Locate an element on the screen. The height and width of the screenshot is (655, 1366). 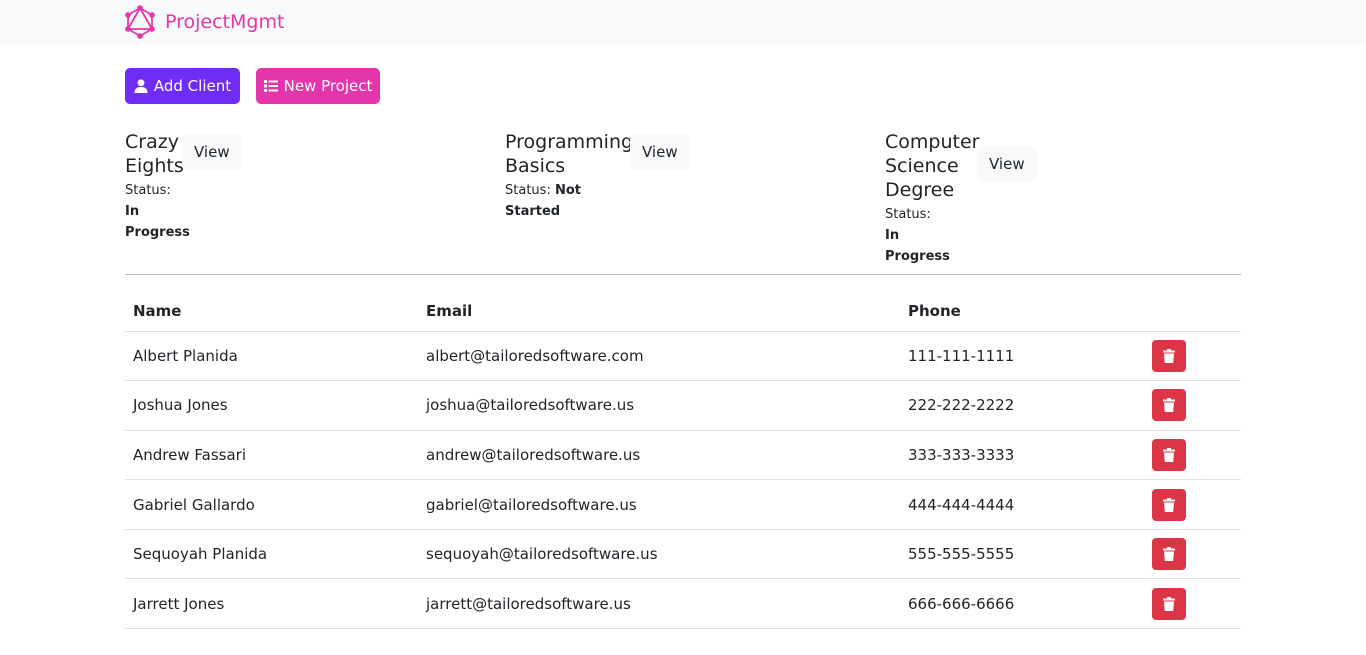
project-info: Programming Basics Status: Not Started is located at coordinates (569, 176).